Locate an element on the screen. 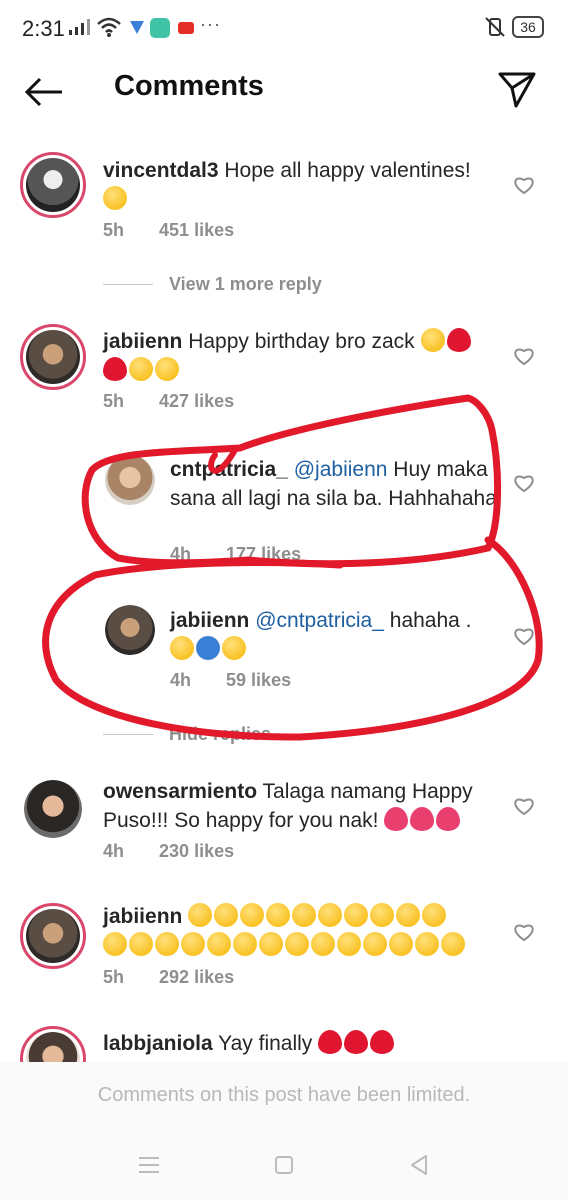 The height and width of the screenshot is (1200, 568). view-replies-link: View 1 more reply is located at coordinates (245, 284).